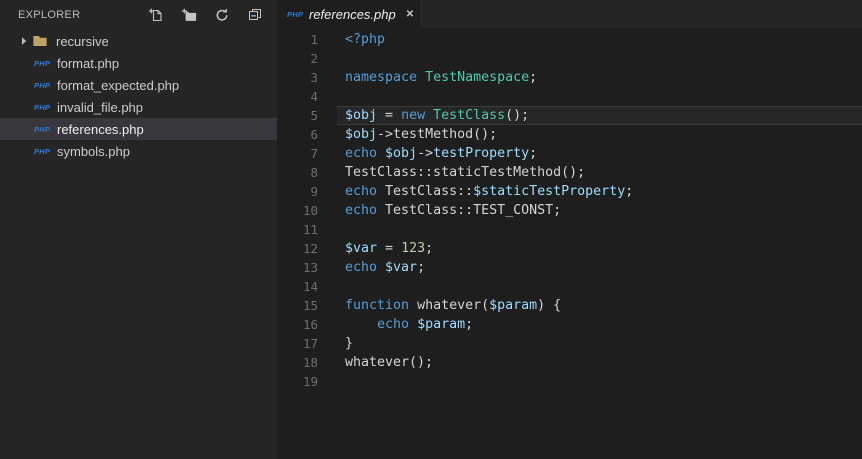 This screenshot has width=862, height=459. Describe the element at coordinates (49, 14) in the screenshot. I see `explorer-title: EXPLORER` at that location.